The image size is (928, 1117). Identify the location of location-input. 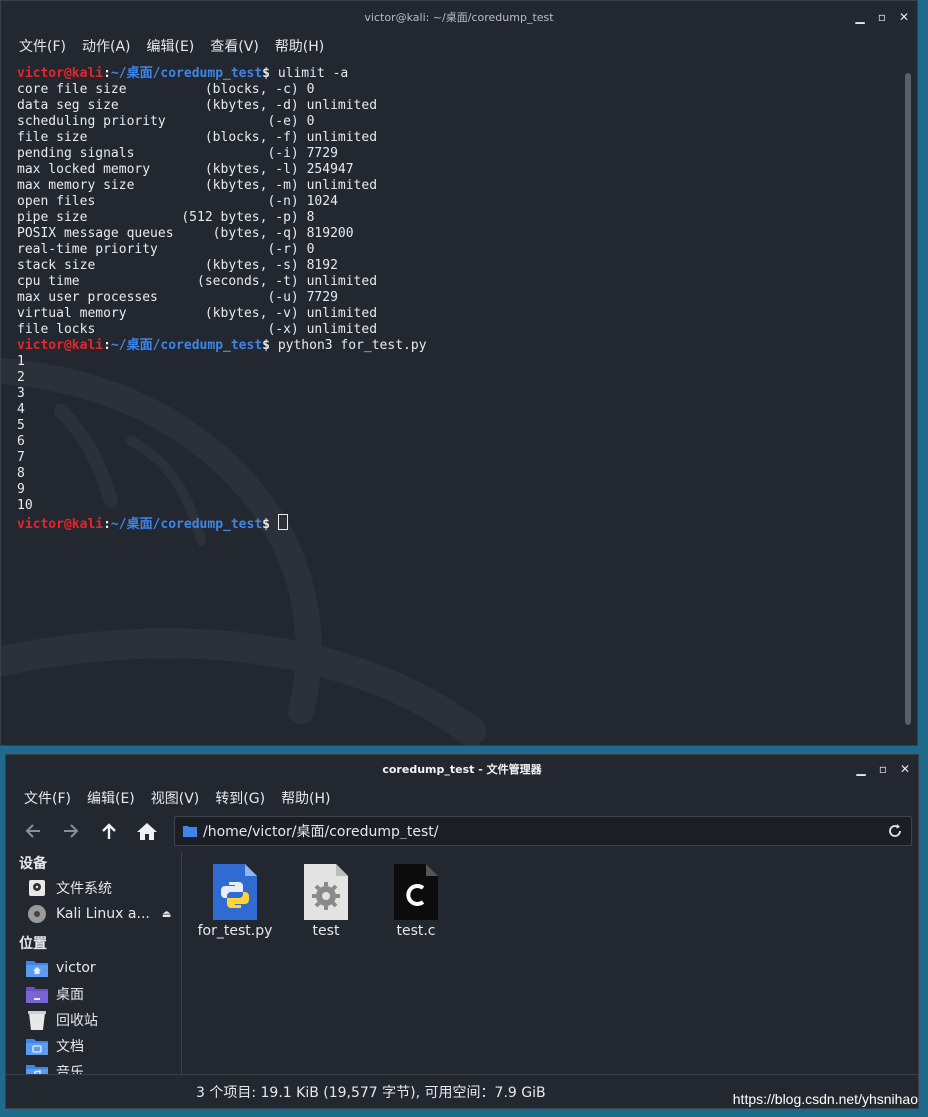
(545, 831).